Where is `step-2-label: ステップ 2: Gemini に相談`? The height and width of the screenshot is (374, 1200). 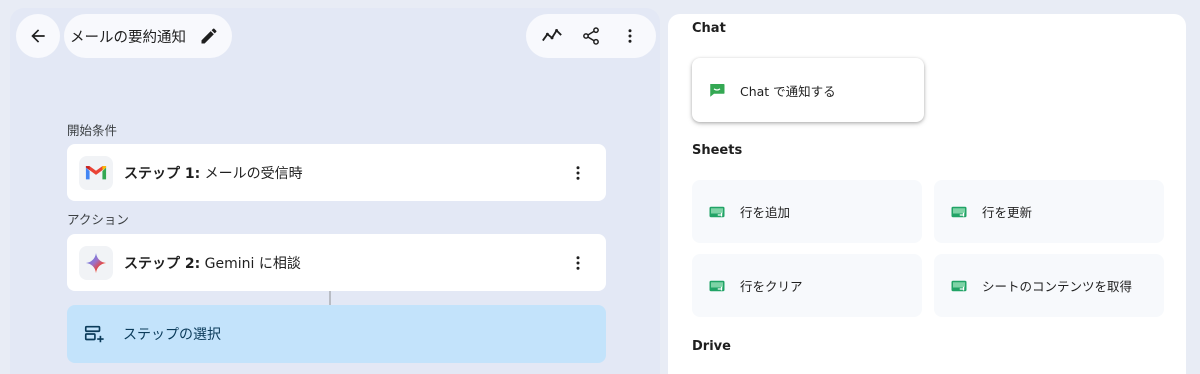 step-2-label: ステップ 2: Gemini に相談 is located at coordinates (343, 263).